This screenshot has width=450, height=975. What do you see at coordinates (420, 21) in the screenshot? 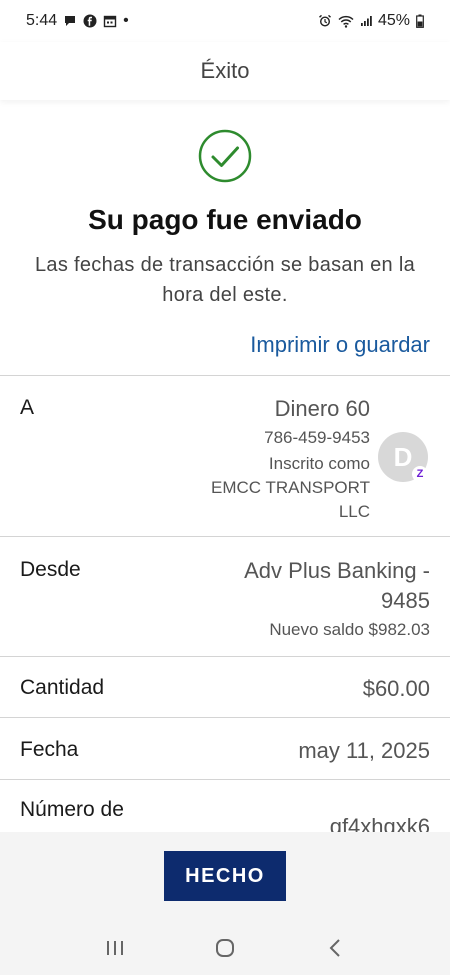
I see `battery-icon` at bounding box center [420, 21].